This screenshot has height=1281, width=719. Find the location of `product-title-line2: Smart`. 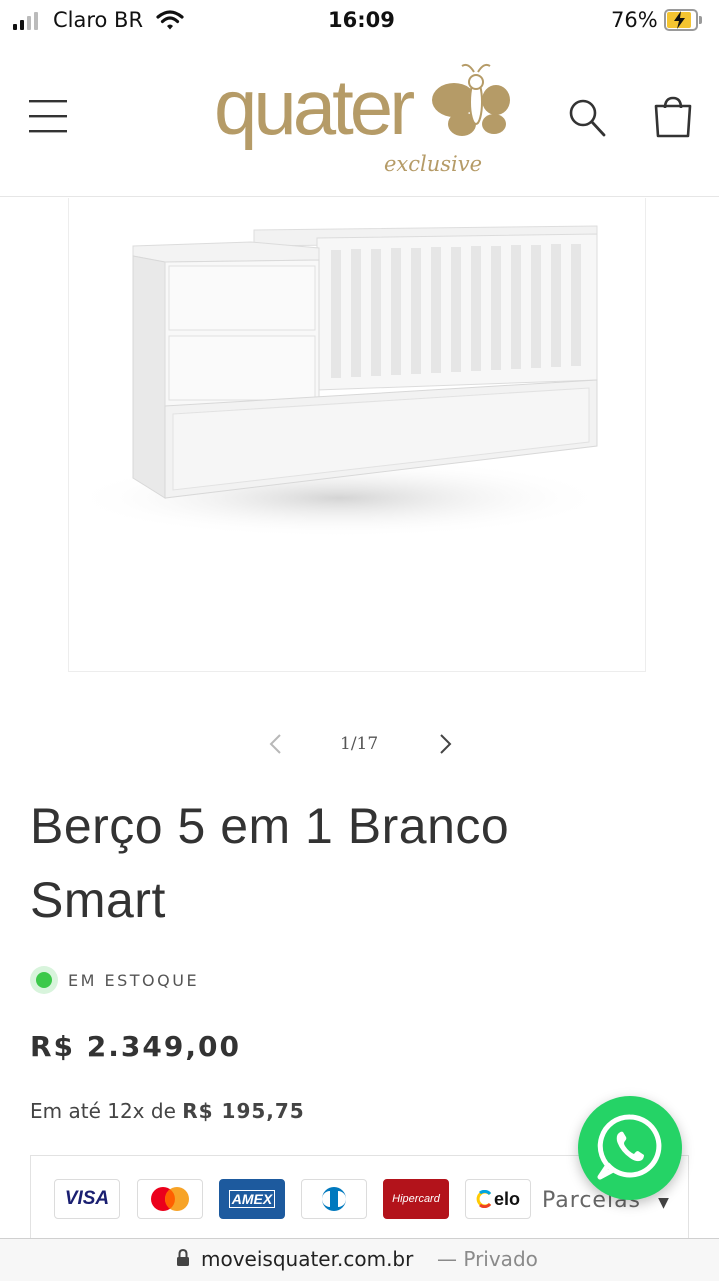

product-title-line2: Smart is located at coordinates (98, 900).